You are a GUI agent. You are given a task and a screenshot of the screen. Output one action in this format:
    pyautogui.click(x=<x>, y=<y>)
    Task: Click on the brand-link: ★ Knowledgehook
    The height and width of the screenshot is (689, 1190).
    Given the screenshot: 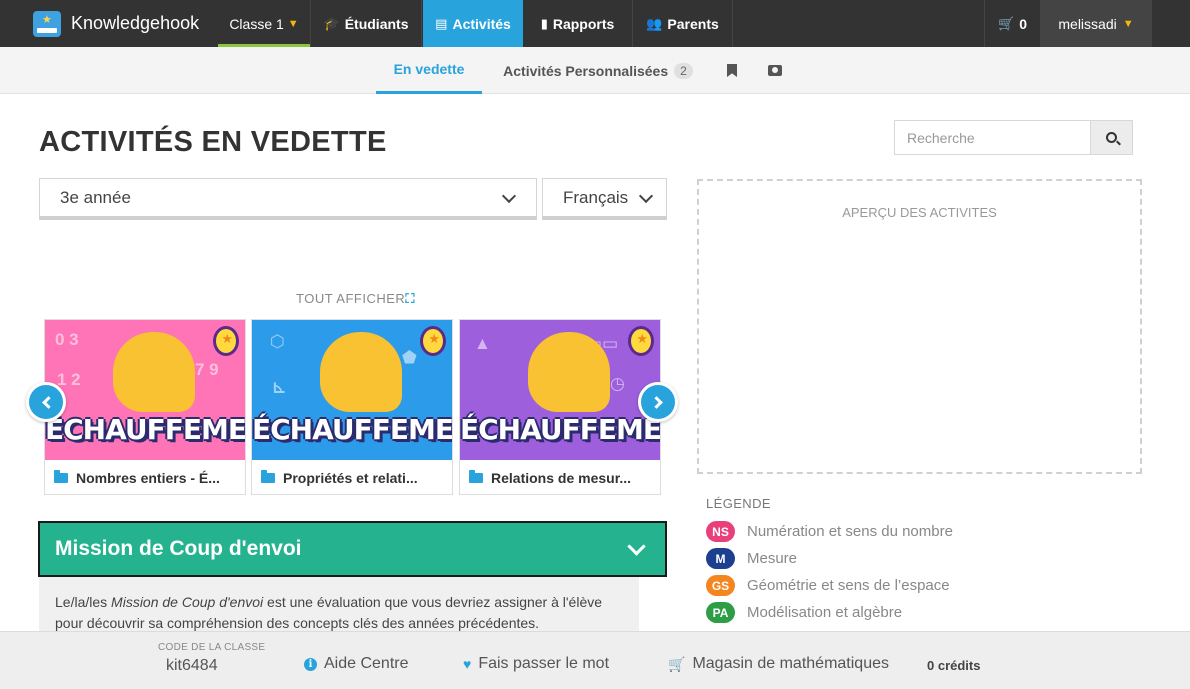 What is the action you would take?
    pyautogui.click(x=99, y=23)
    